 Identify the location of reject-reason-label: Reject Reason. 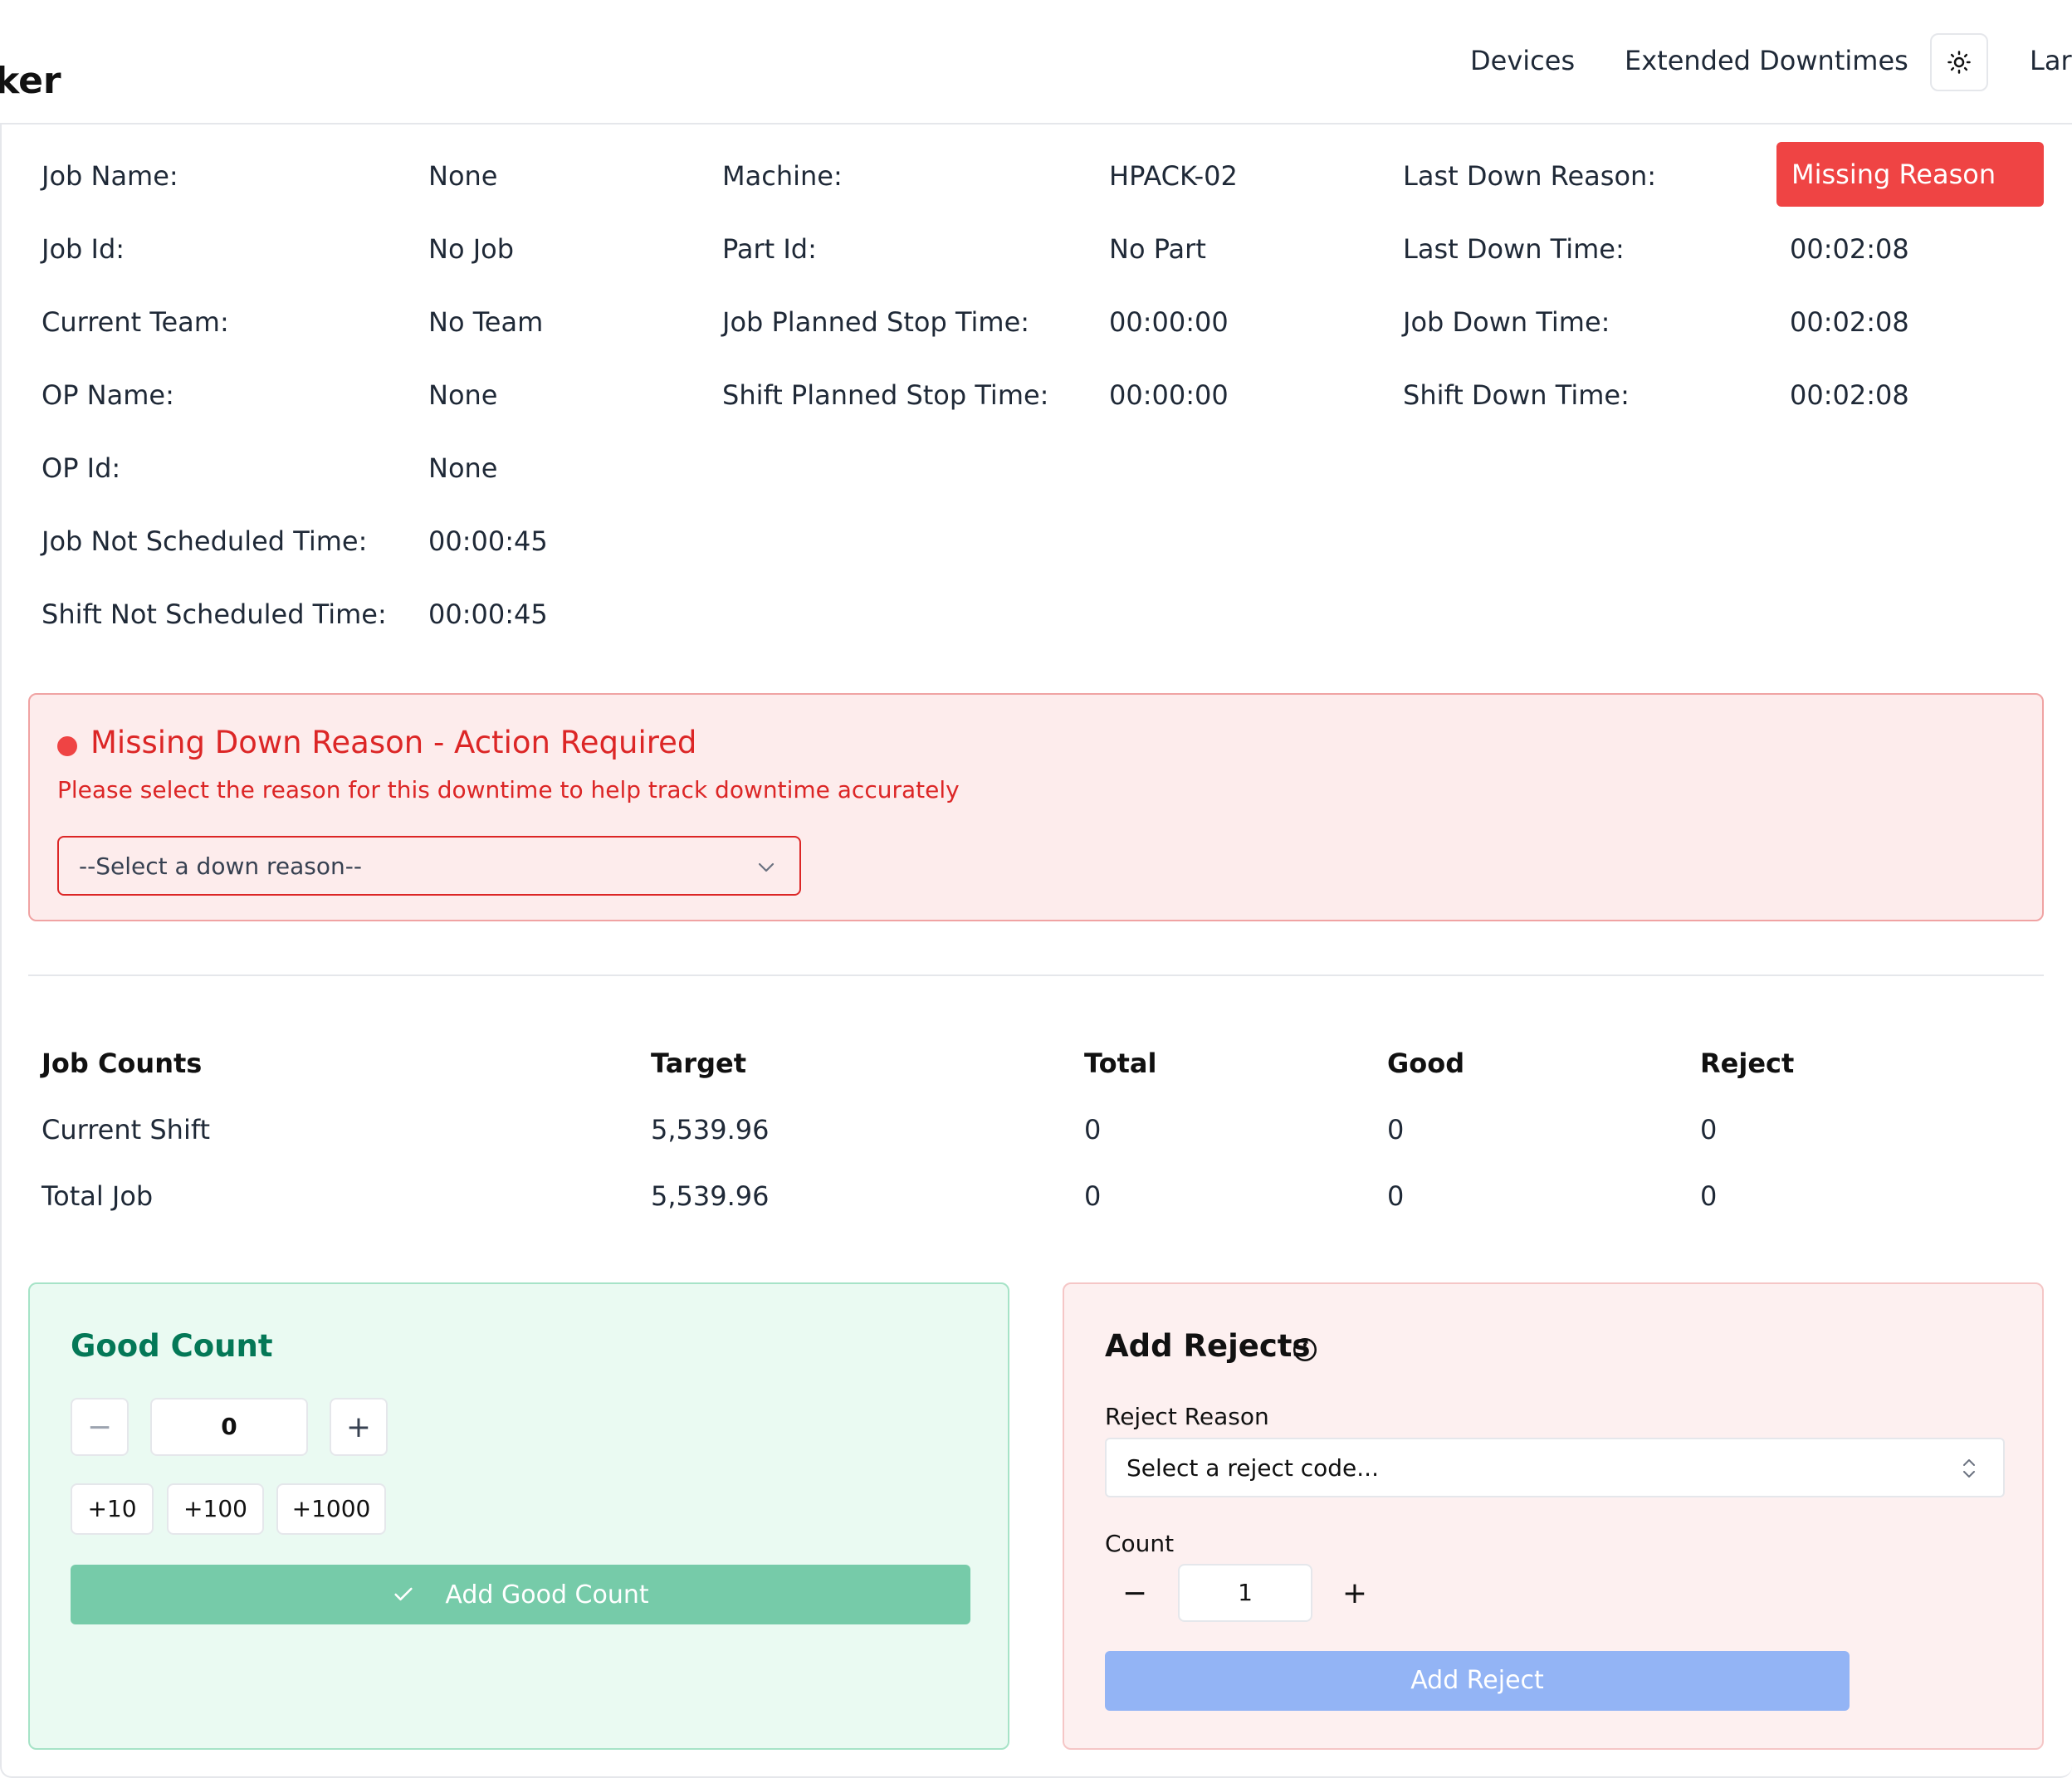
(1187, 1416).